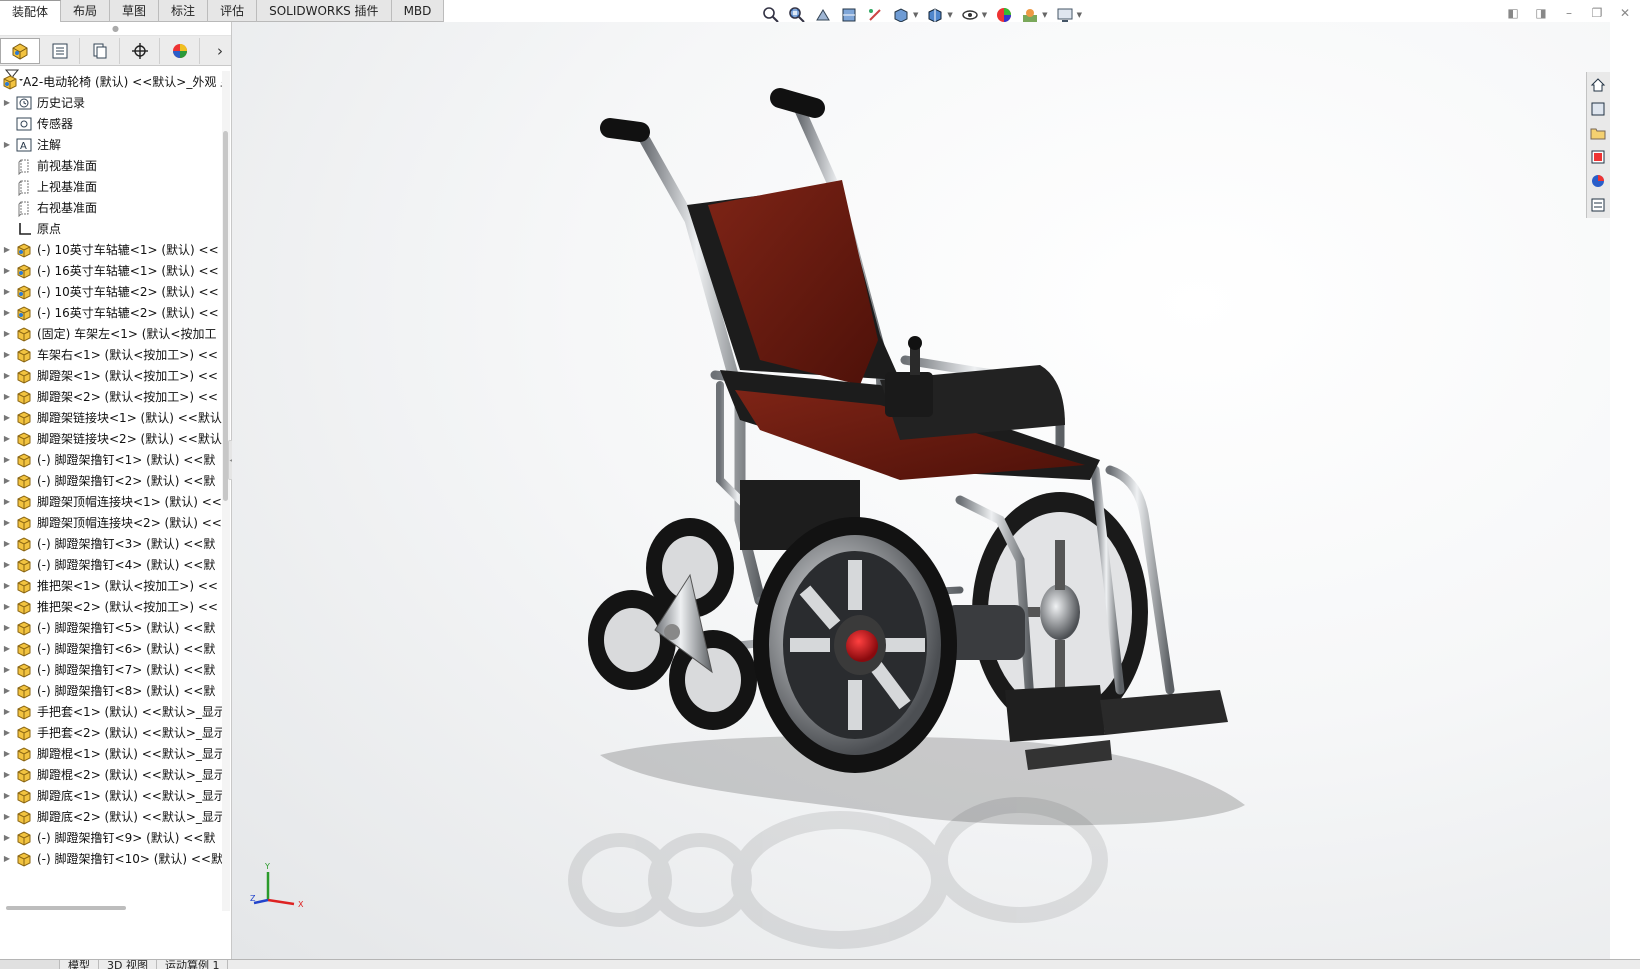 The width and height of the screenshot is (1640, 969). I want to click on custom-properties-icon, so click(1598, 205).